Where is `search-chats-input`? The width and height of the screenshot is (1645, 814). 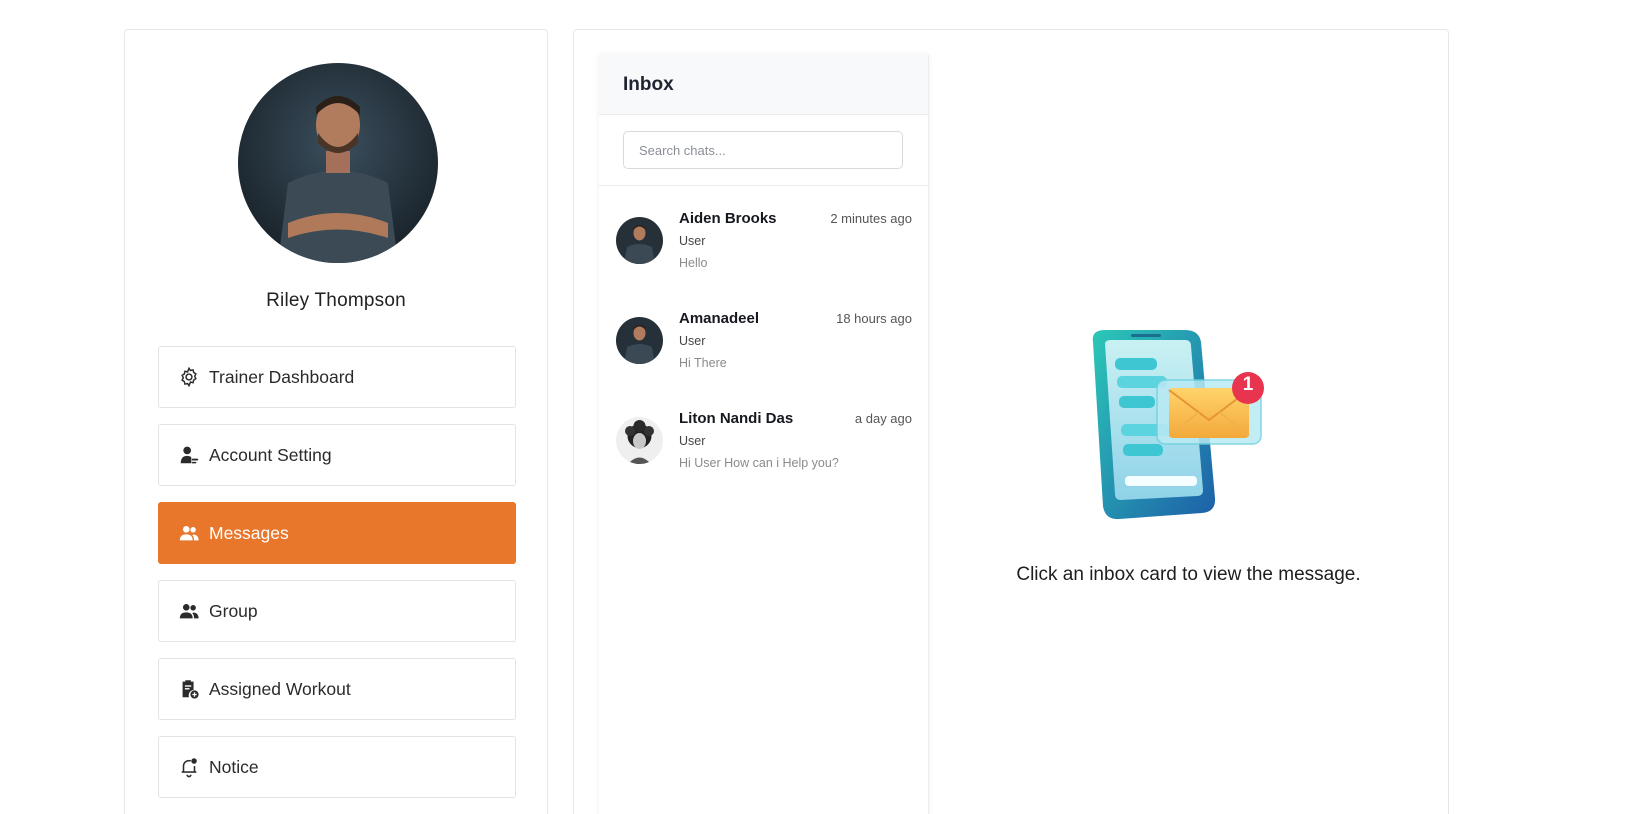 search-chats-input is located at coordinates (763, 150).